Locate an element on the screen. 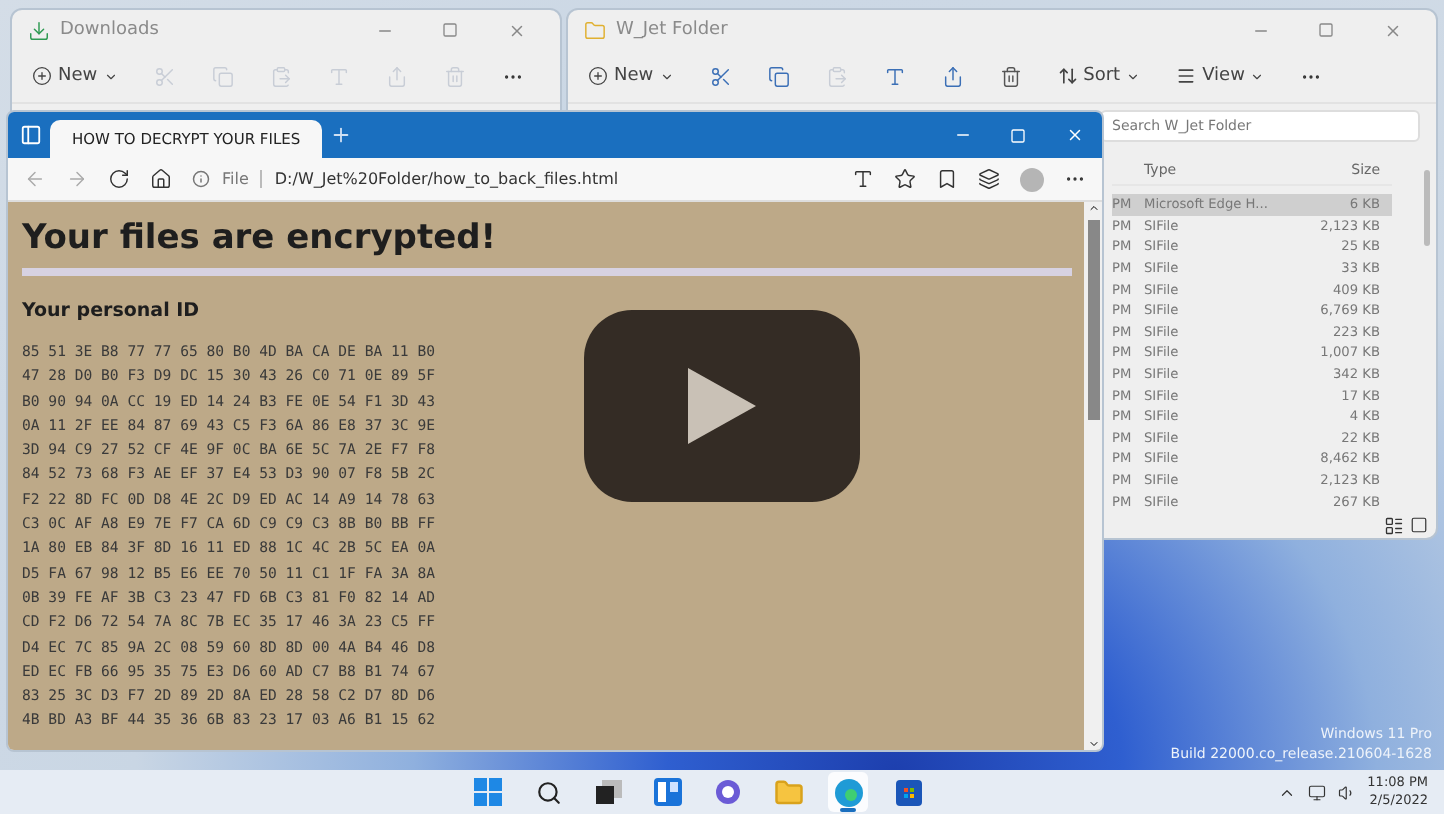  sort-icon is located at coordinates (1067, 76).